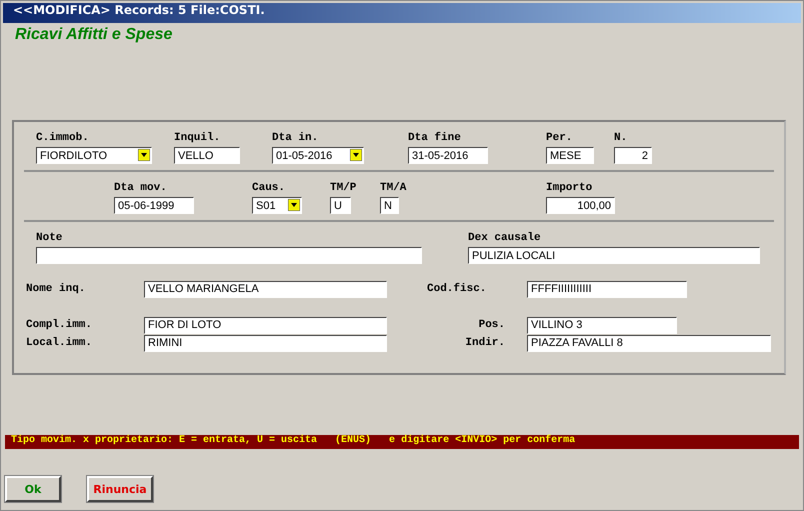  I want to click on form-heading: Ricavi Affitti e Spese, so click(94, 35).